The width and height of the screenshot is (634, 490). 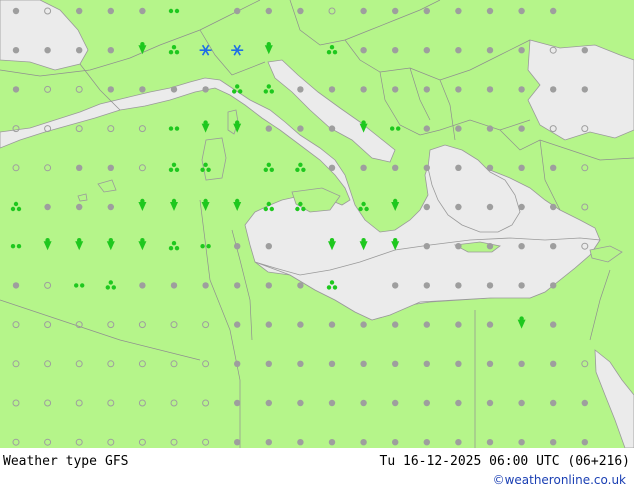 What do you see at coordinates (504, 461) in the screenshot?
I see `valid-time: Tu 16-12-2025 06:00 UTC (06+216)` at bounding box center [504, 461].